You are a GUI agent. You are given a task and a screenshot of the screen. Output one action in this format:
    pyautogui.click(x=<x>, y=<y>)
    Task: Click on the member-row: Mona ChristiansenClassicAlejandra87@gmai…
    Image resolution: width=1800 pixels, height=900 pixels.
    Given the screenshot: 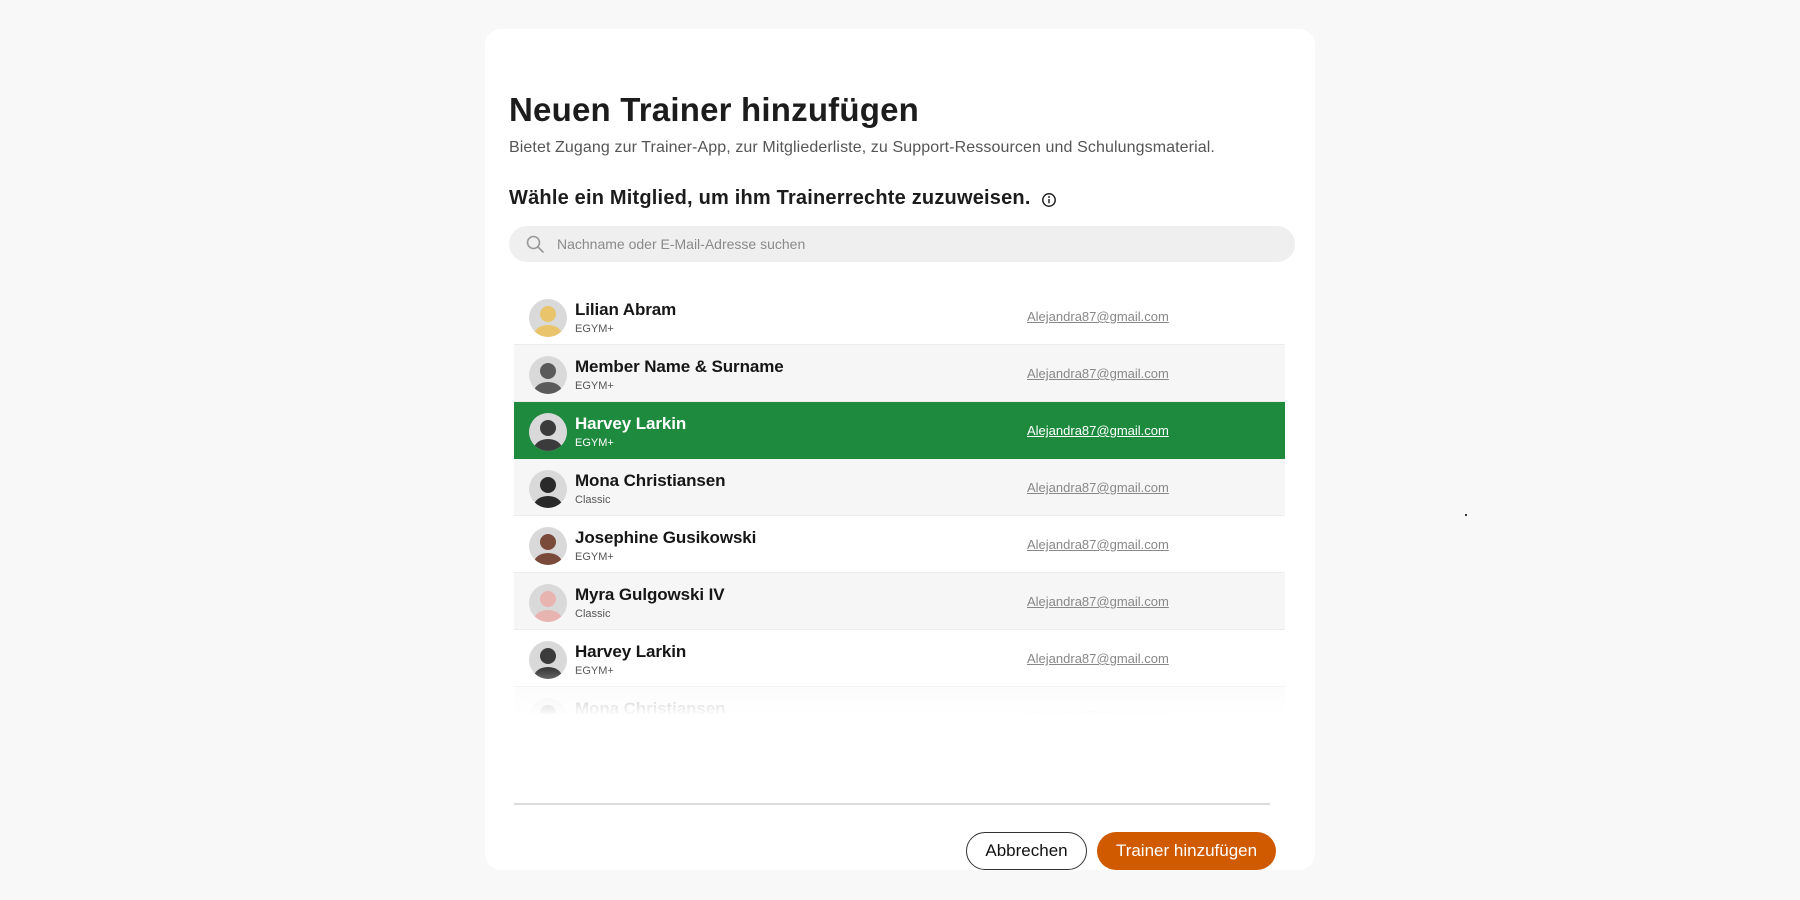 What is the action you would take?
    pyautogui.click(x=899, y=700)
    